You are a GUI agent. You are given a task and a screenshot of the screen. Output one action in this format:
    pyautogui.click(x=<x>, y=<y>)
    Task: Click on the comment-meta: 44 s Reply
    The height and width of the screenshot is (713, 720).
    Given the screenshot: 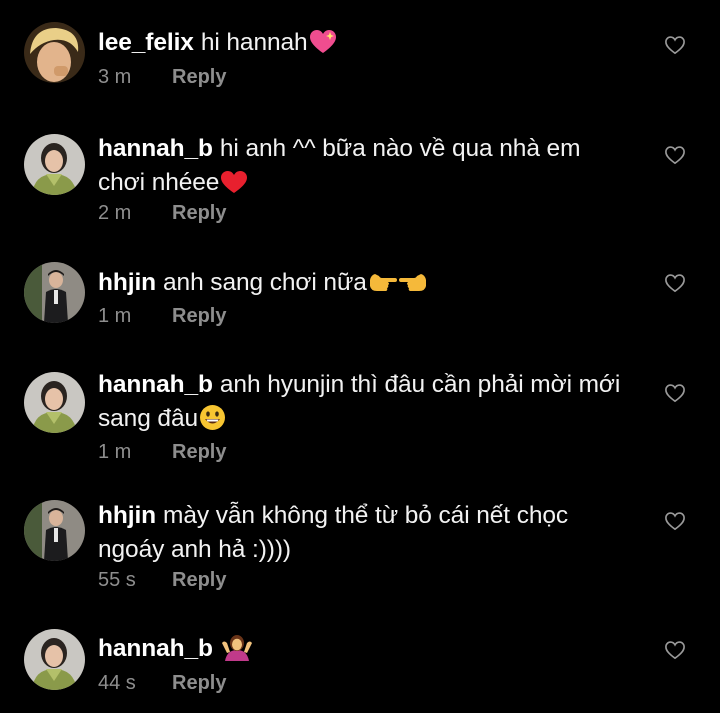 What is the action you would take?
    pyautogui.click(x=162, y=683)
    